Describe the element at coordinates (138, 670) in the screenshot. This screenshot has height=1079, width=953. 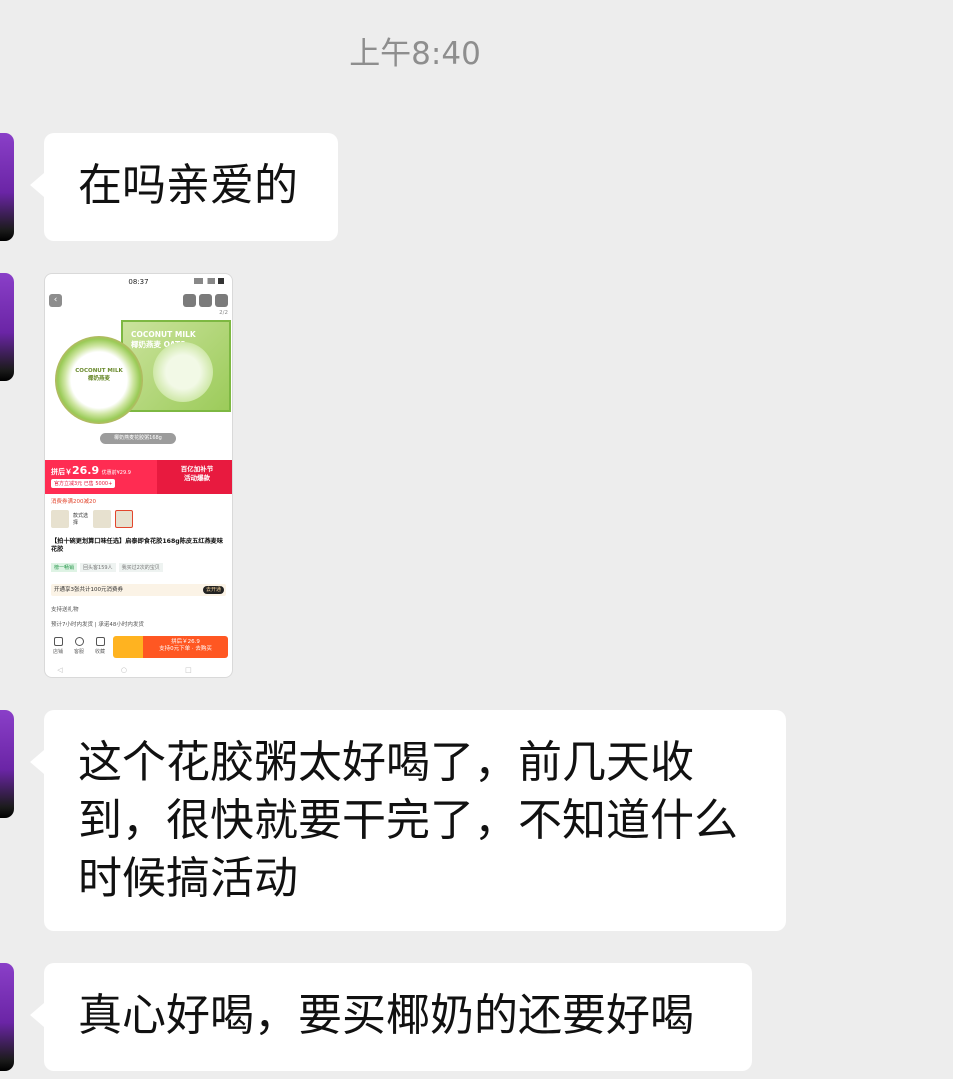
I see `gesture-bar: ◁ ○ □` at that location.